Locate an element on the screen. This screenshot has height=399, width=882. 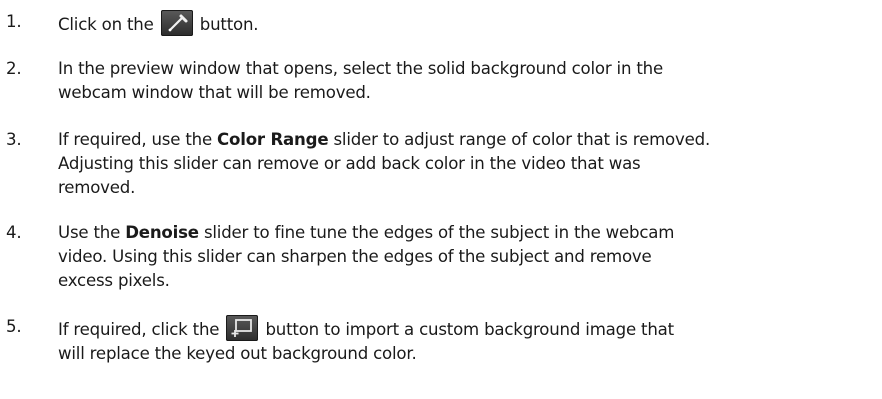
import-background-icon is located at coordinates (242, 328).